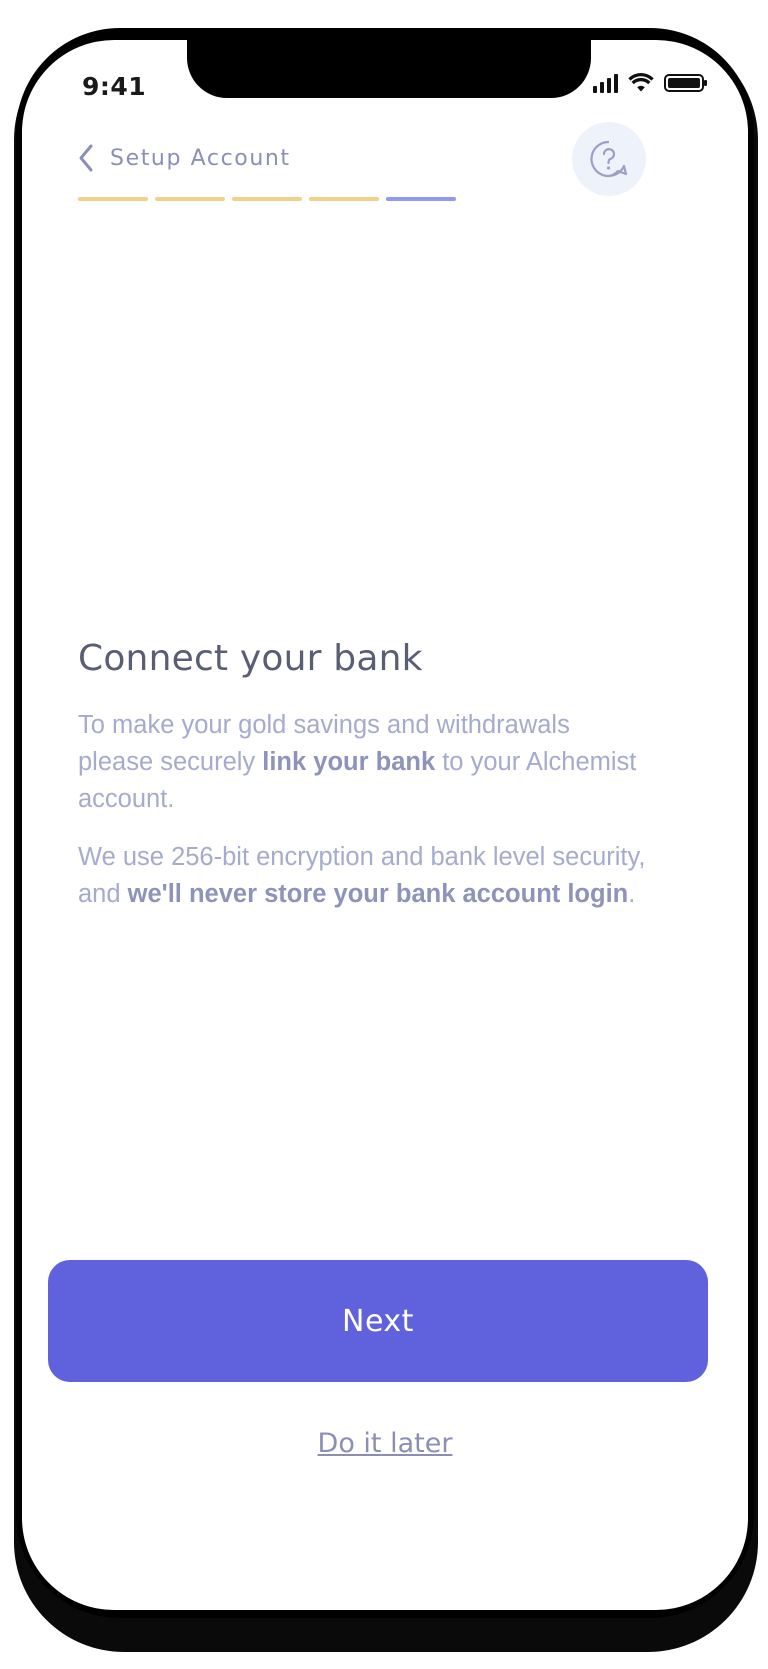  I want to click on chevron-left-icon, so click(86, 158).